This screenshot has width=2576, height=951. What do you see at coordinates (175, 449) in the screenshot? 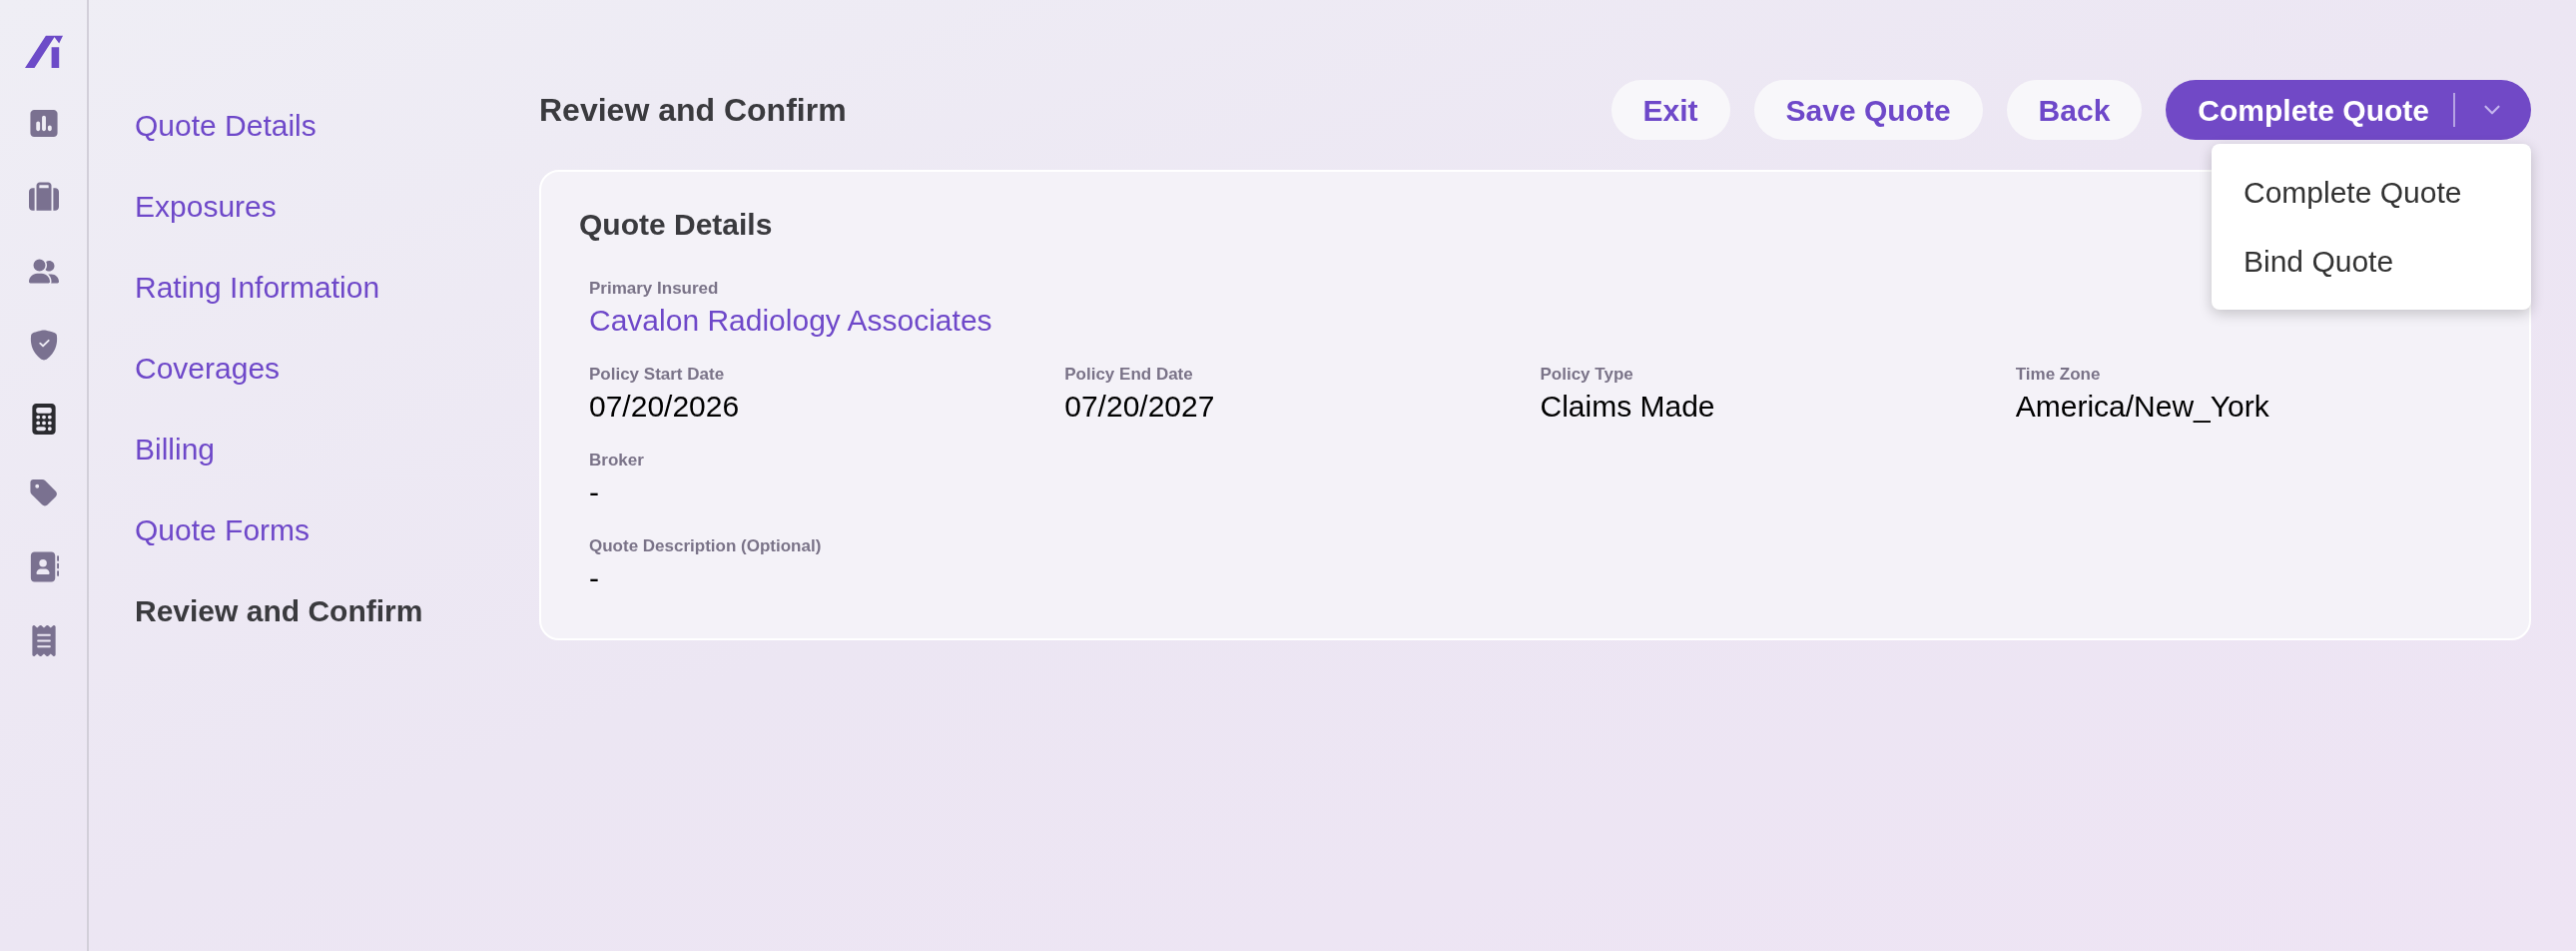
I see `nav-link: Billing` at bounding box center [175, 449].